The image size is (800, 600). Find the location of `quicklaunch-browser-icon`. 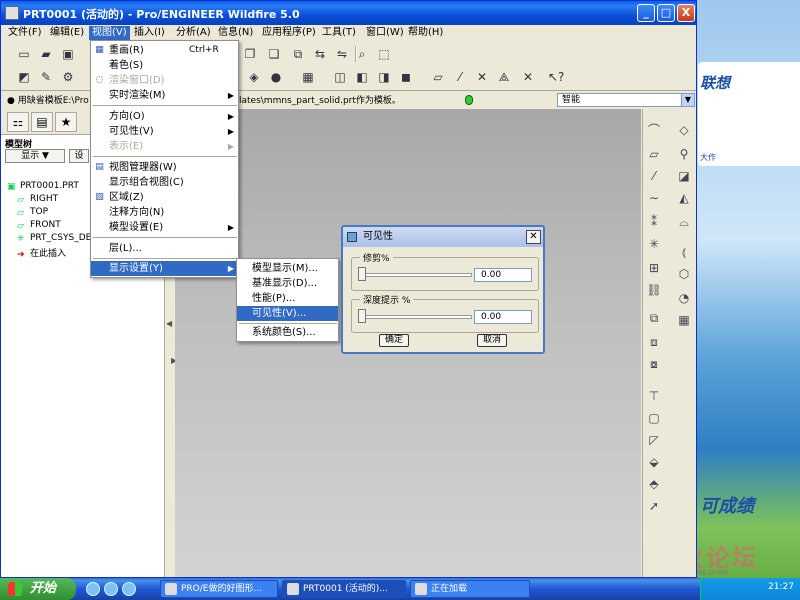

quicklaunch-browser-icon is located at coordinates (111, 589).